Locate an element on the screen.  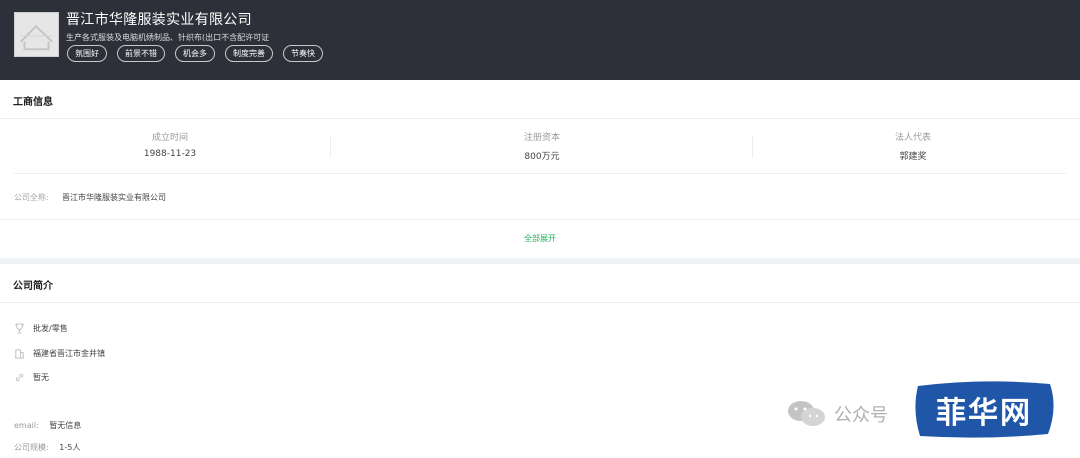
company-intro-title: 公司简介 is located at coordinates (33, 286).